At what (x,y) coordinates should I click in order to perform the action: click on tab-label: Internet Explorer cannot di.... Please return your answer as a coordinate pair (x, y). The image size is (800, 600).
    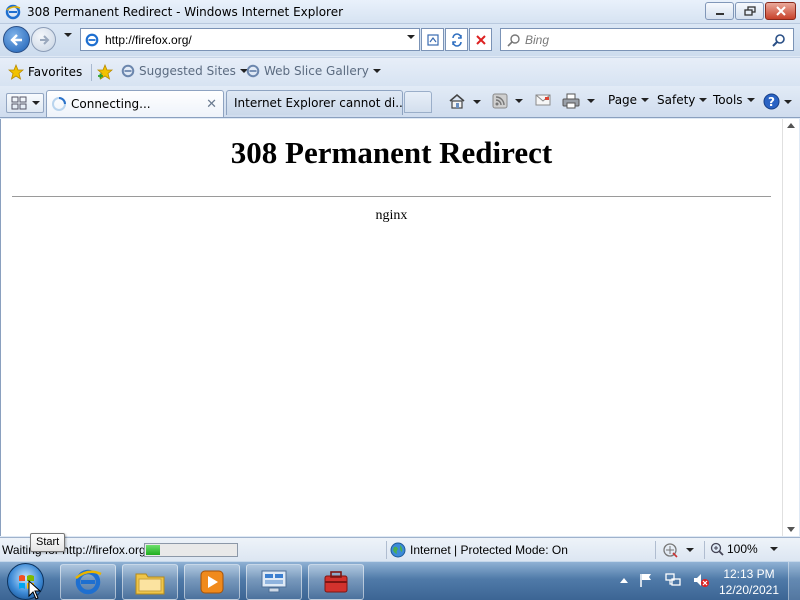
    Looking at the image, I should click on (318, 103).